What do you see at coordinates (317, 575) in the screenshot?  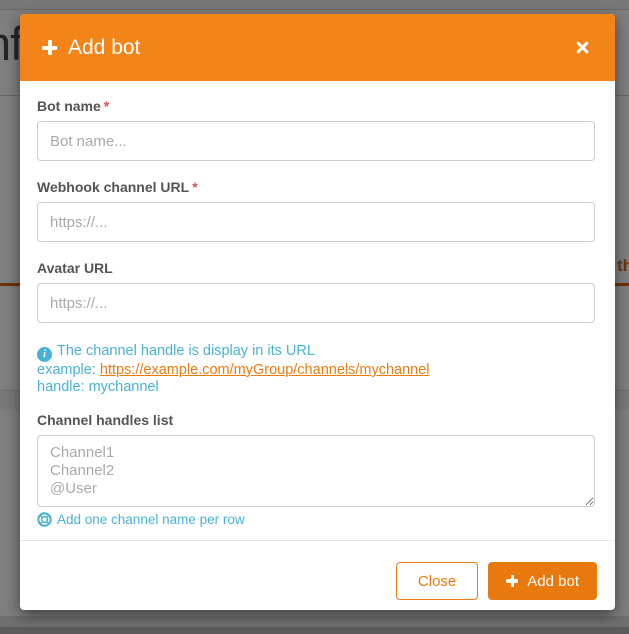 I see `modal-footer: Close Add bot` at bounding box center [317, 575].